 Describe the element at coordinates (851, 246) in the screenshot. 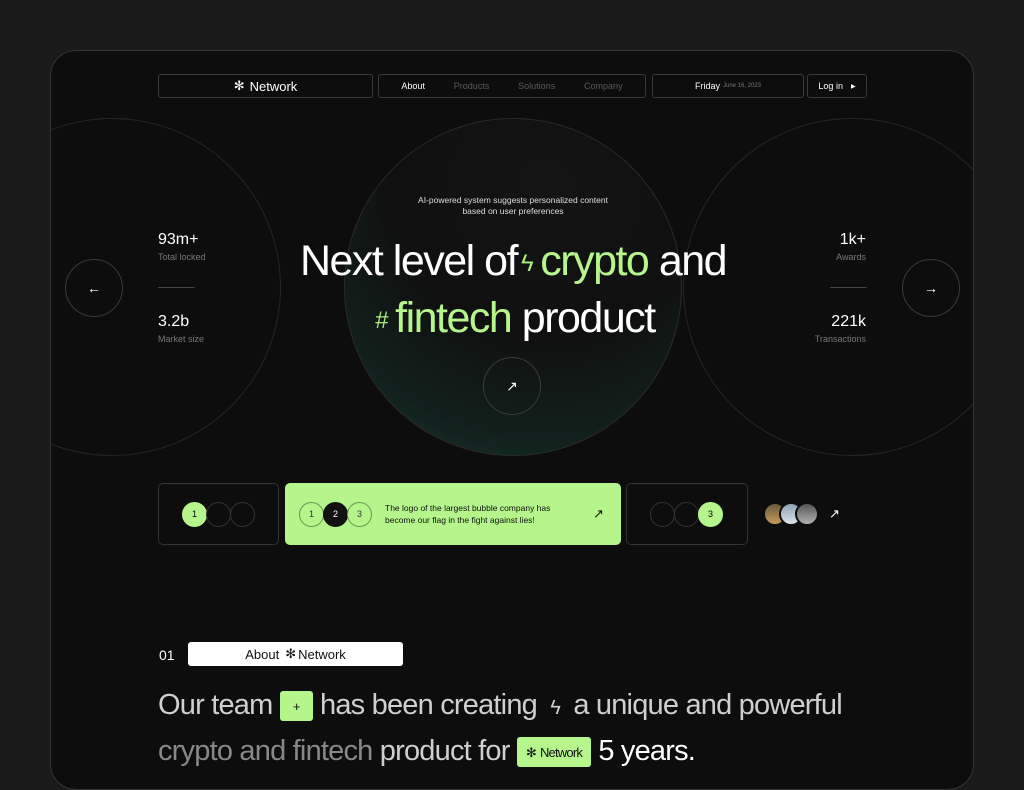

I see `stat-awards: 1k+ Awards` at that location.